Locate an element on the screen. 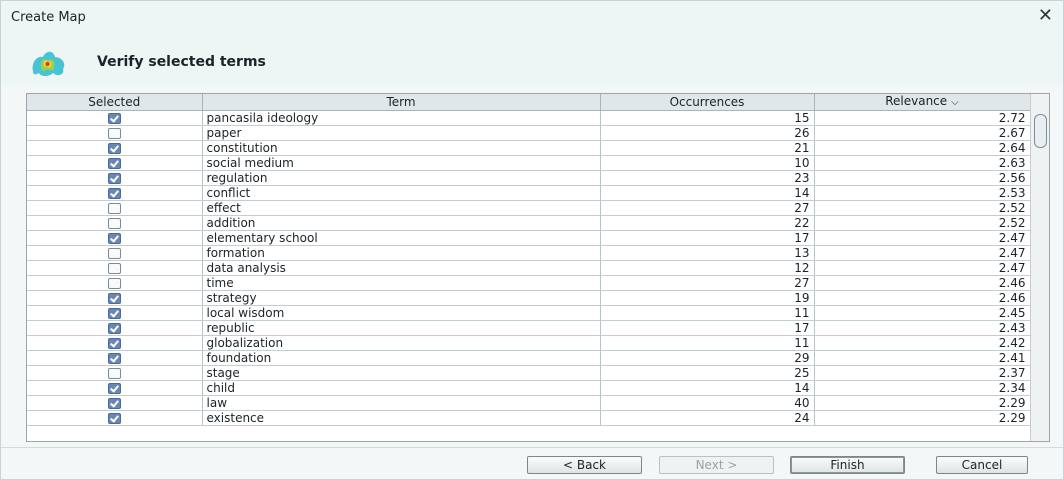 The image size is (1064, 480). close-icon: ✕ is located at coordinates (1045, 16).